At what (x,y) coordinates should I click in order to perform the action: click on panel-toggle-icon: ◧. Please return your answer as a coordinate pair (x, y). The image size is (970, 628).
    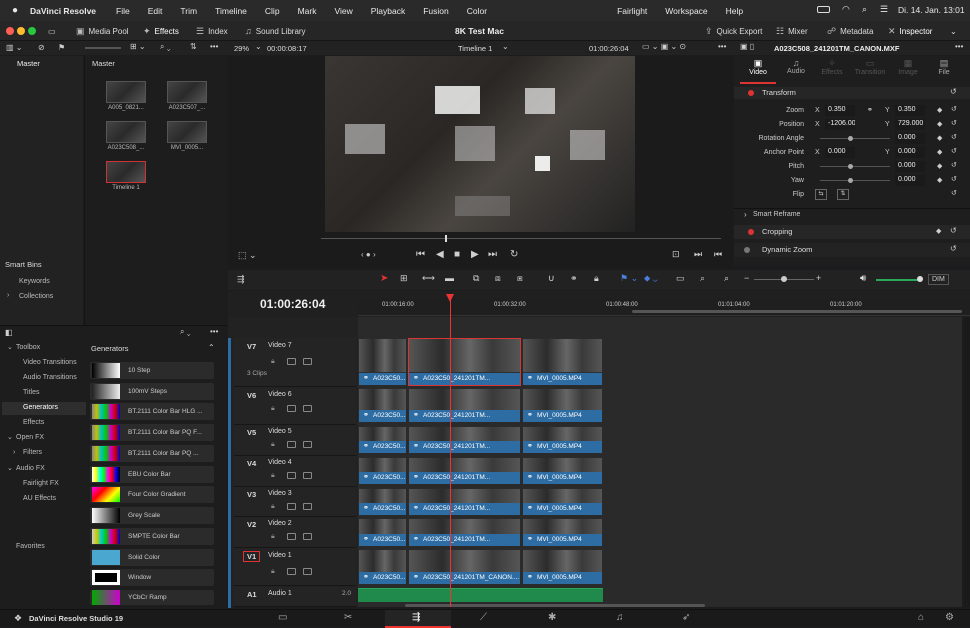
    Looking at the image, I should click on (9, 332).